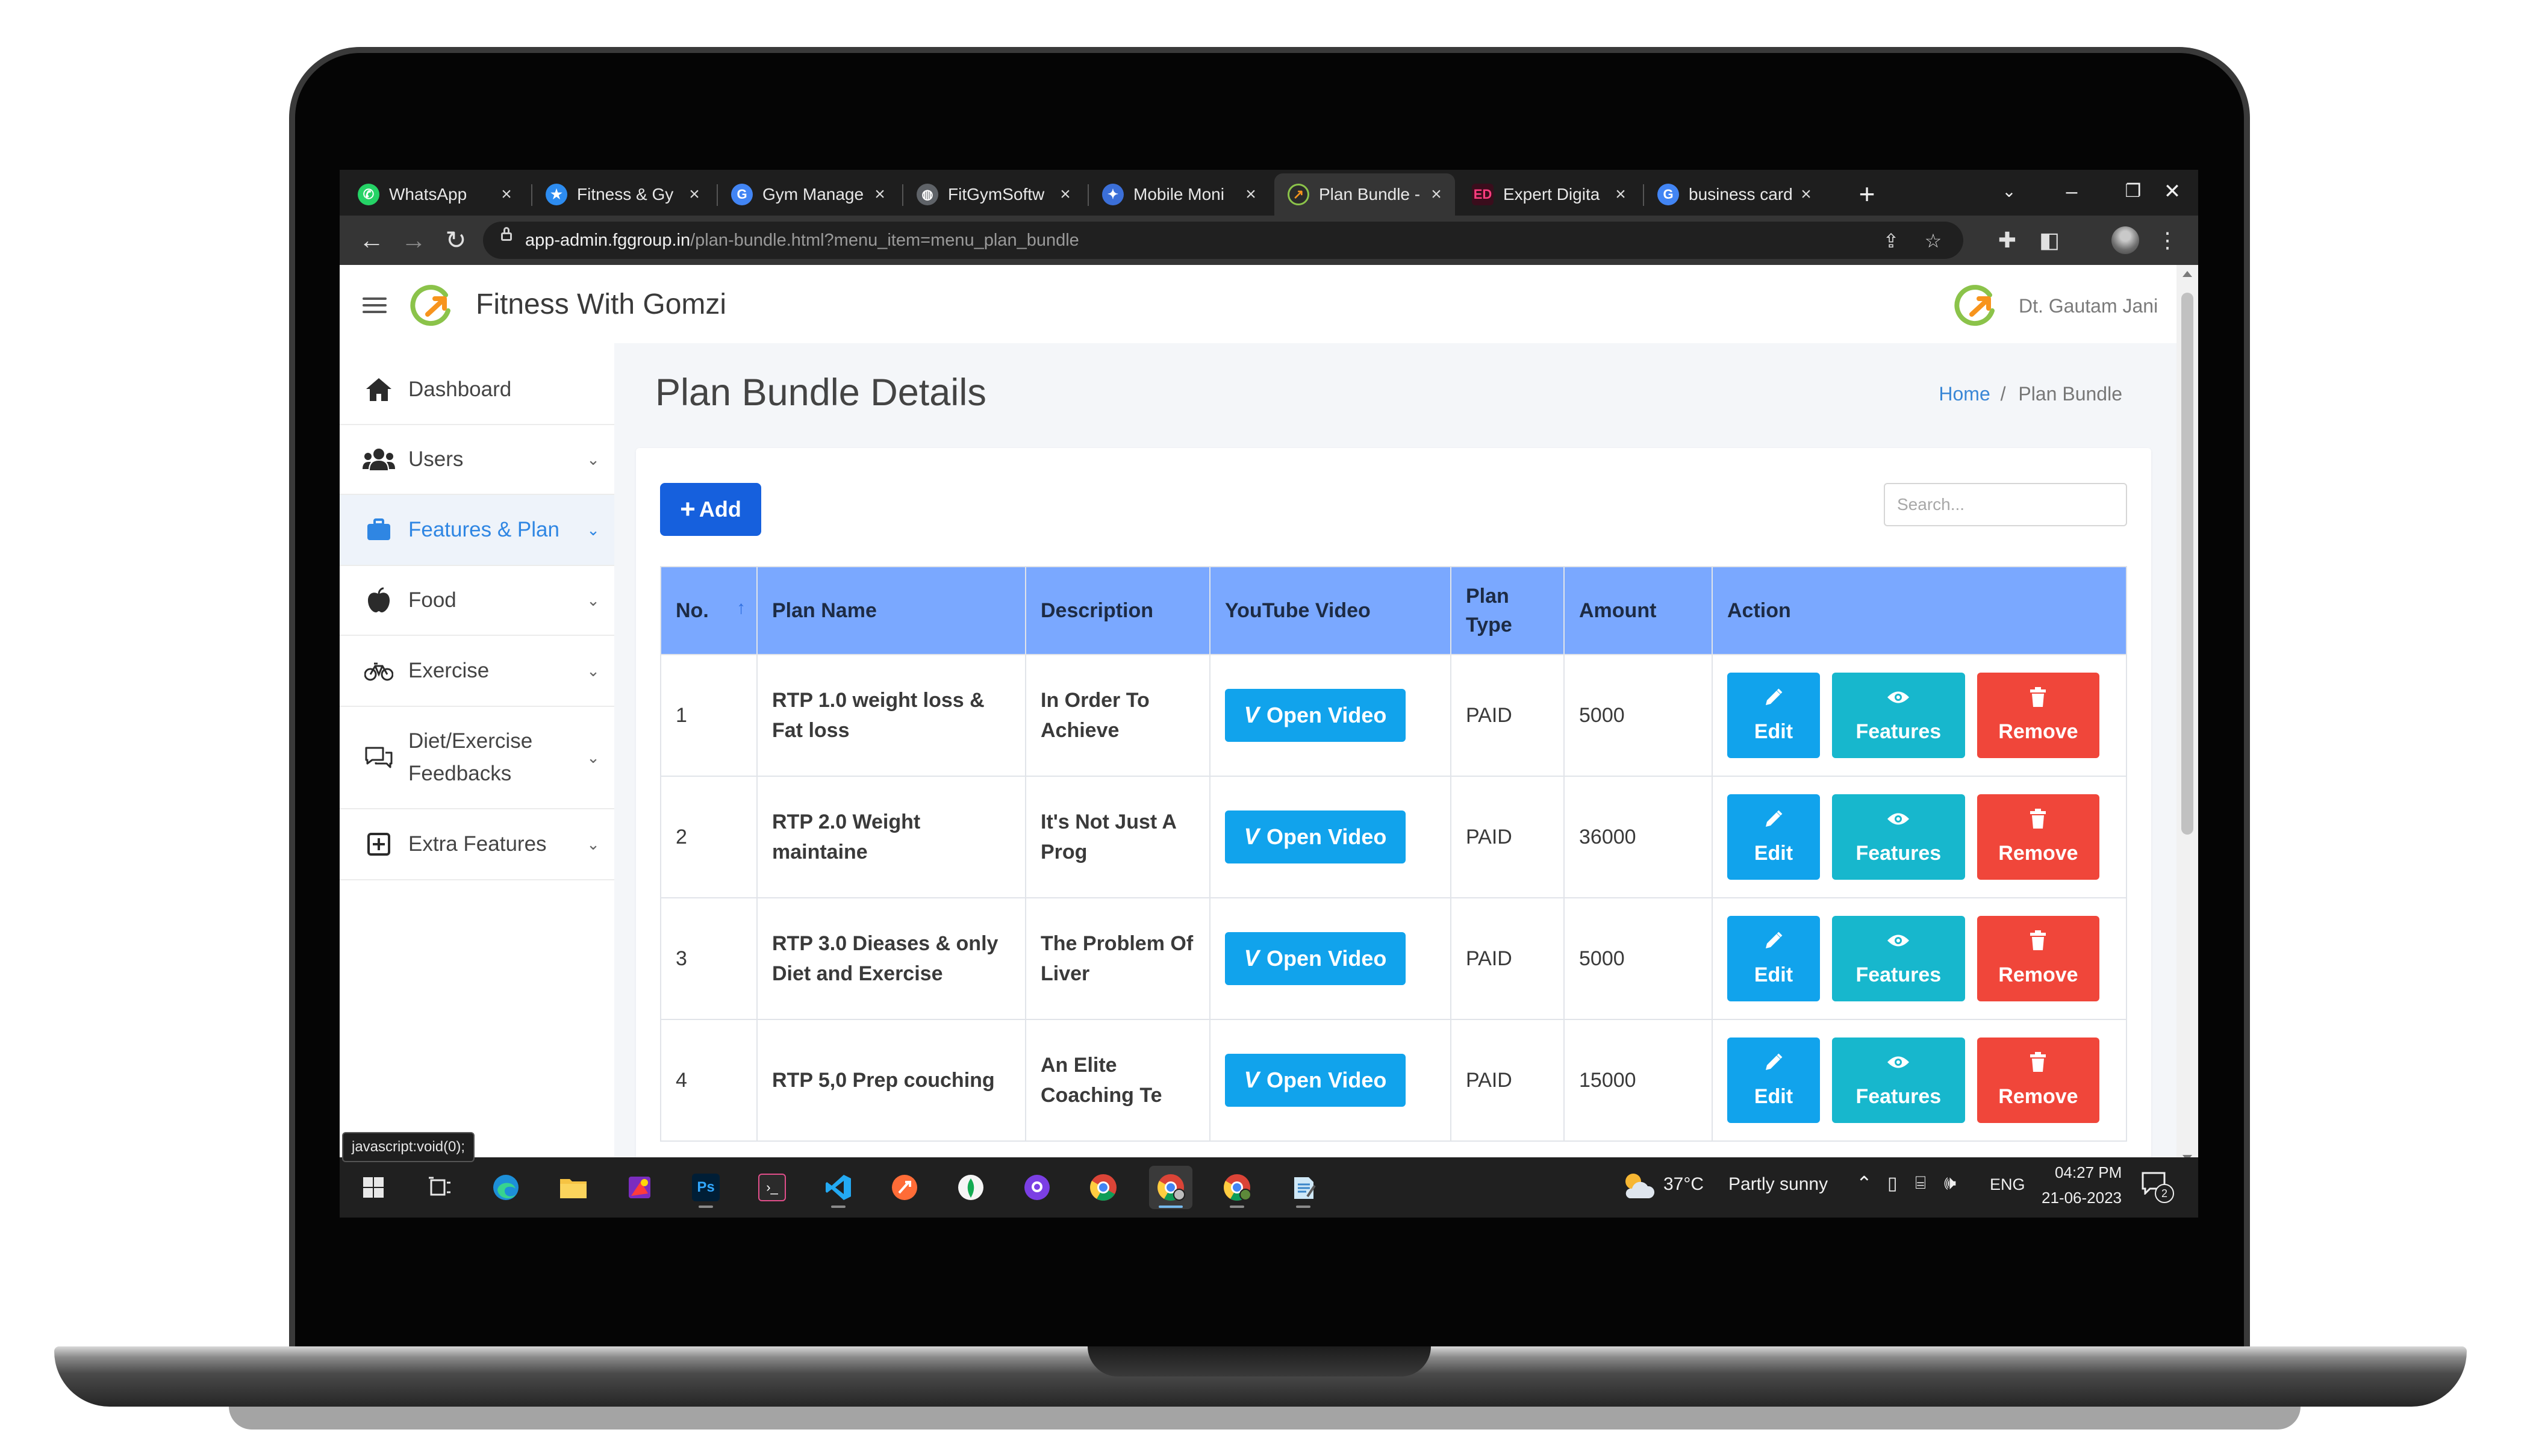 This screenshot has width=2533, height=1456. What do you see at coordinates (993, 195) in the screenshot?
I see `tab-fitgym-software: ◍ FitGymSoftw ×` at bounding box center [993, 195].